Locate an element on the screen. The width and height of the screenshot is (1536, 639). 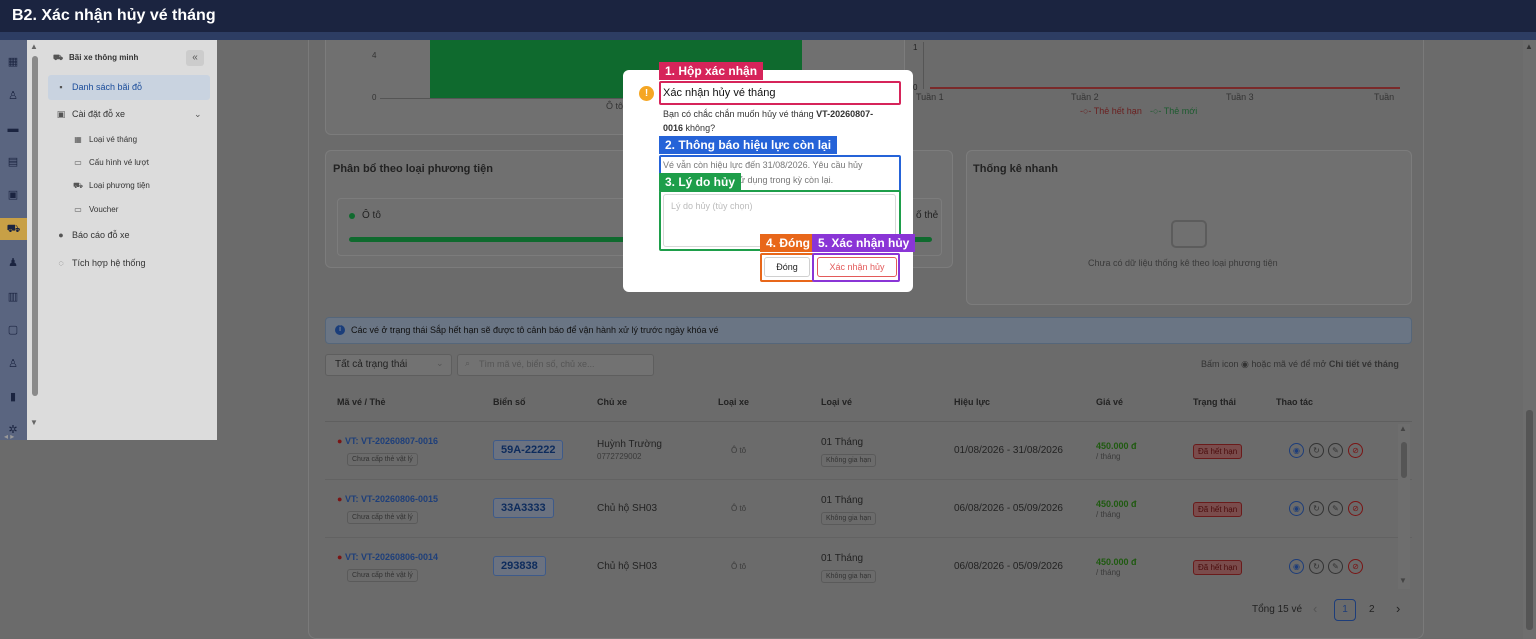
sidebar-item-ticket-config: ▭ Cấu hình vé lượt is located at coordinates (111, 162).